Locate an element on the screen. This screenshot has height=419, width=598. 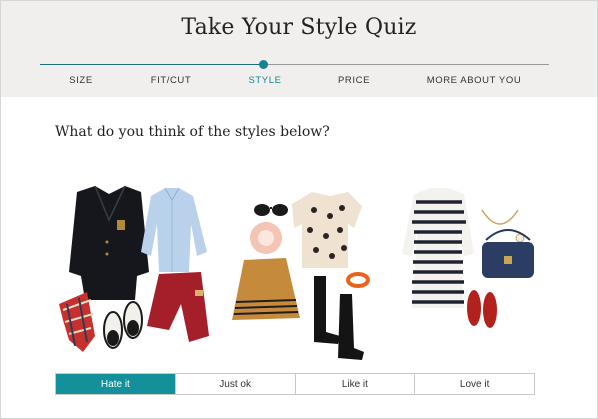
step-style: STYLE is located at coordinates (265, 80).